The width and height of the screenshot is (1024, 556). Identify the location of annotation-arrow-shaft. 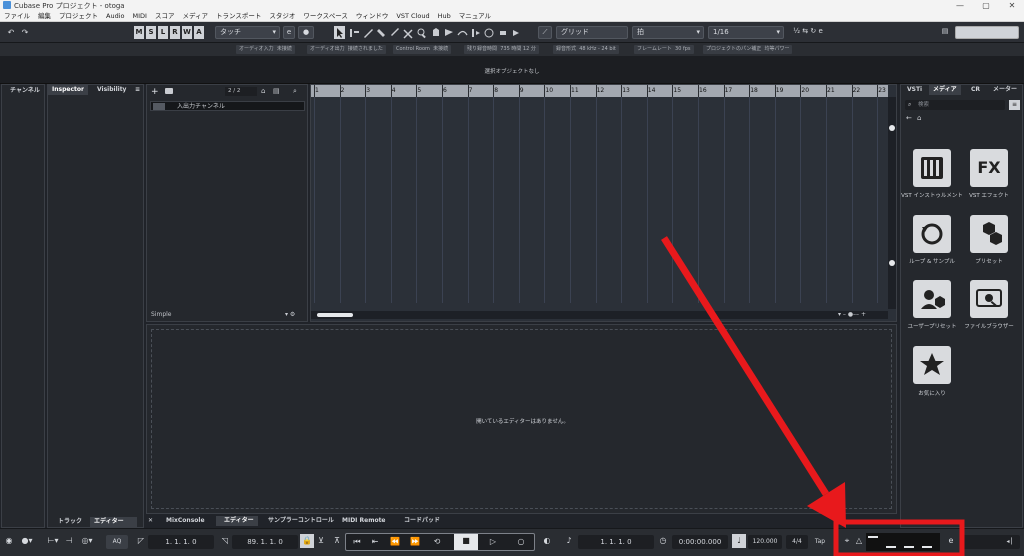
(745, 366).